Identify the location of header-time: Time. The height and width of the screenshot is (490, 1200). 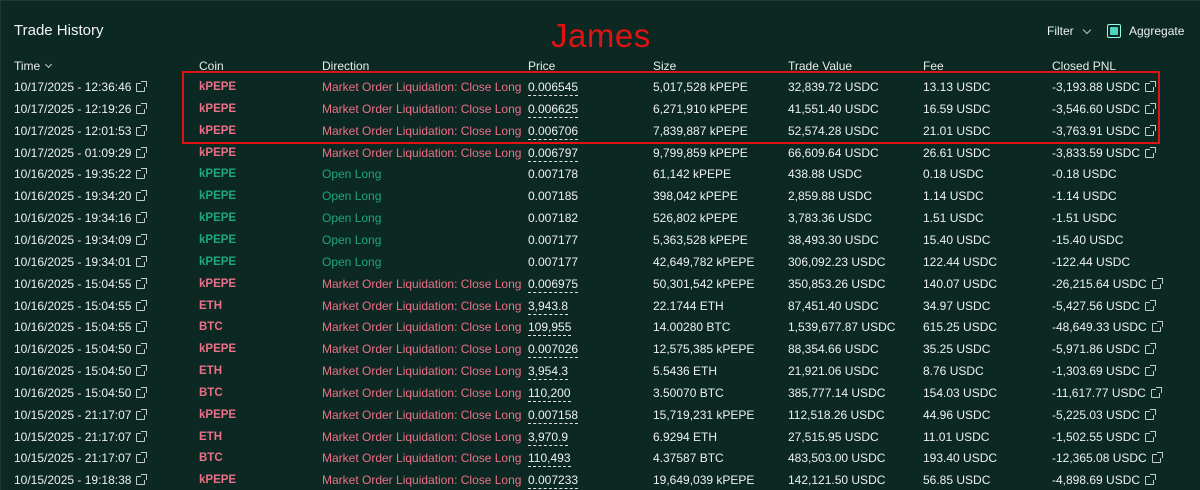
(33, 66).